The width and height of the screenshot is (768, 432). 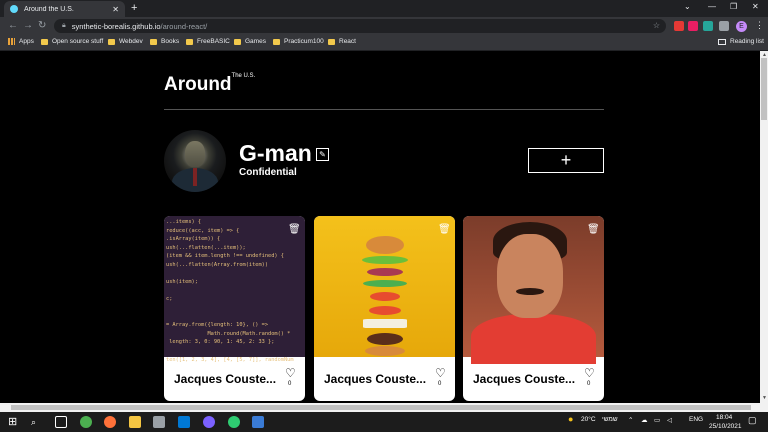 I want to click on profile-job: Confidential, so click(x=268, y=172).